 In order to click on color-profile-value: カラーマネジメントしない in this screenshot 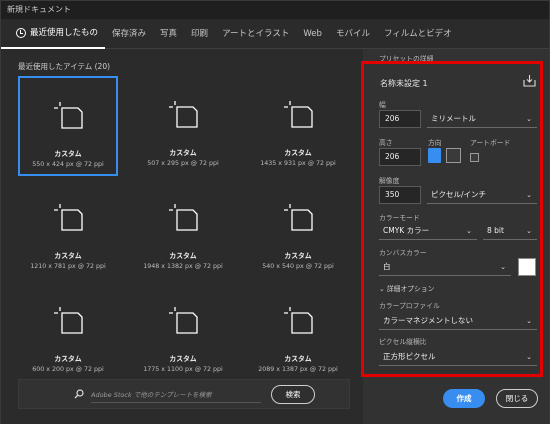, I will do `click(428, 320)`.